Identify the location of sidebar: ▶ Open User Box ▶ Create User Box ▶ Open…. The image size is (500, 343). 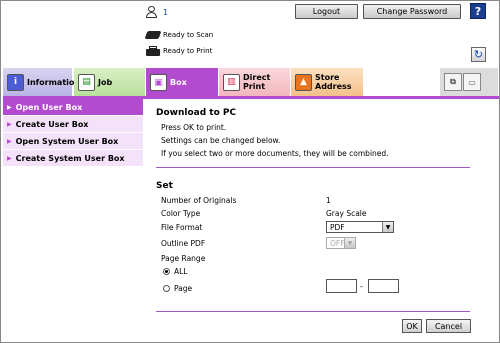
(73, 133).